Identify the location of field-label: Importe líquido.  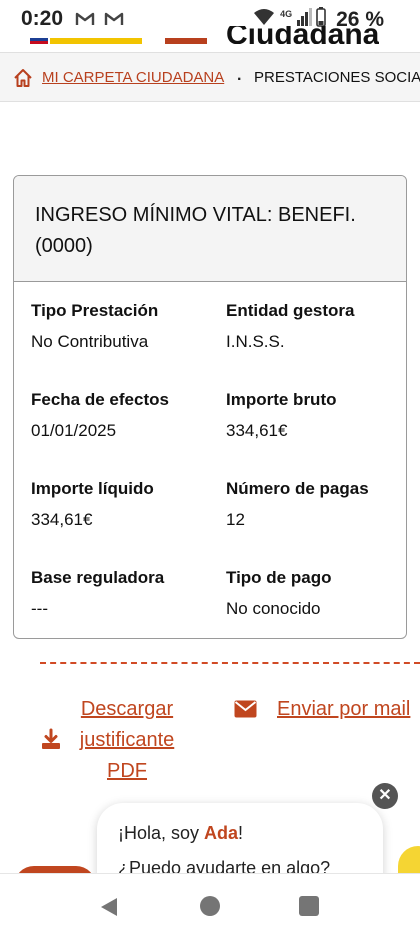
(92, 488).